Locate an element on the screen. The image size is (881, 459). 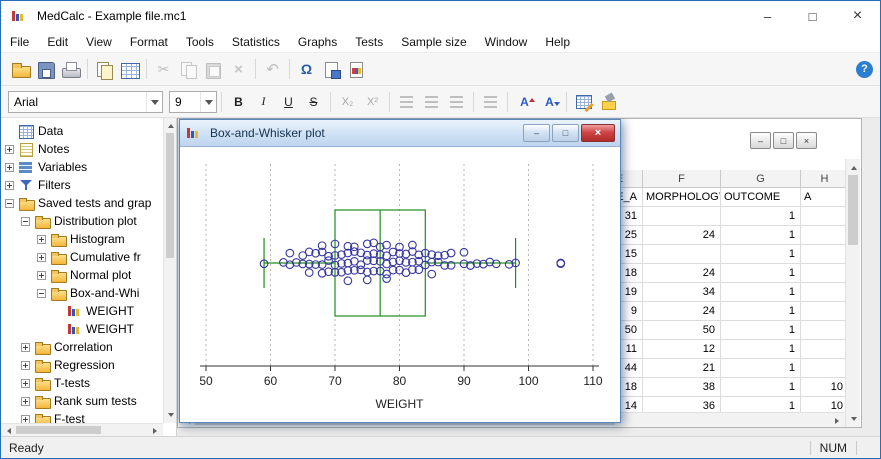
header-cell: MORPHOLOGY is located at coordinates (682, 197).